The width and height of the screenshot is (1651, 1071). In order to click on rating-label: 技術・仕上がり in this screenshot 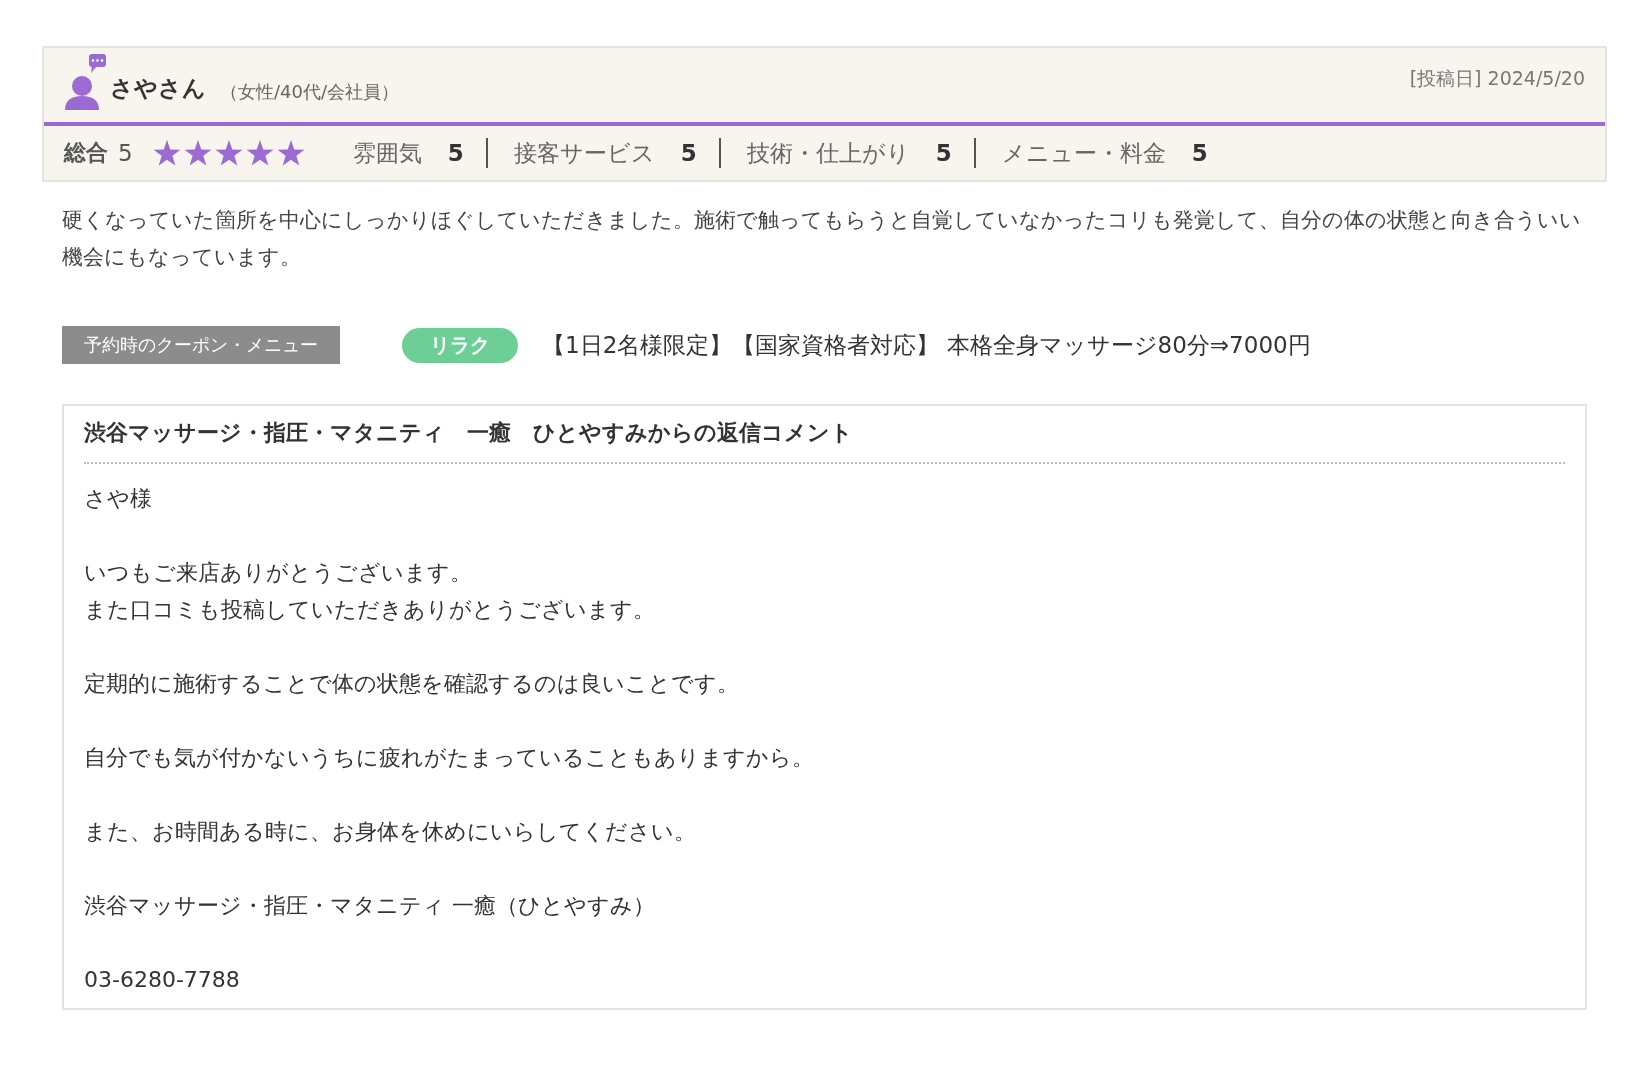, I will do `click(828, 153)`.